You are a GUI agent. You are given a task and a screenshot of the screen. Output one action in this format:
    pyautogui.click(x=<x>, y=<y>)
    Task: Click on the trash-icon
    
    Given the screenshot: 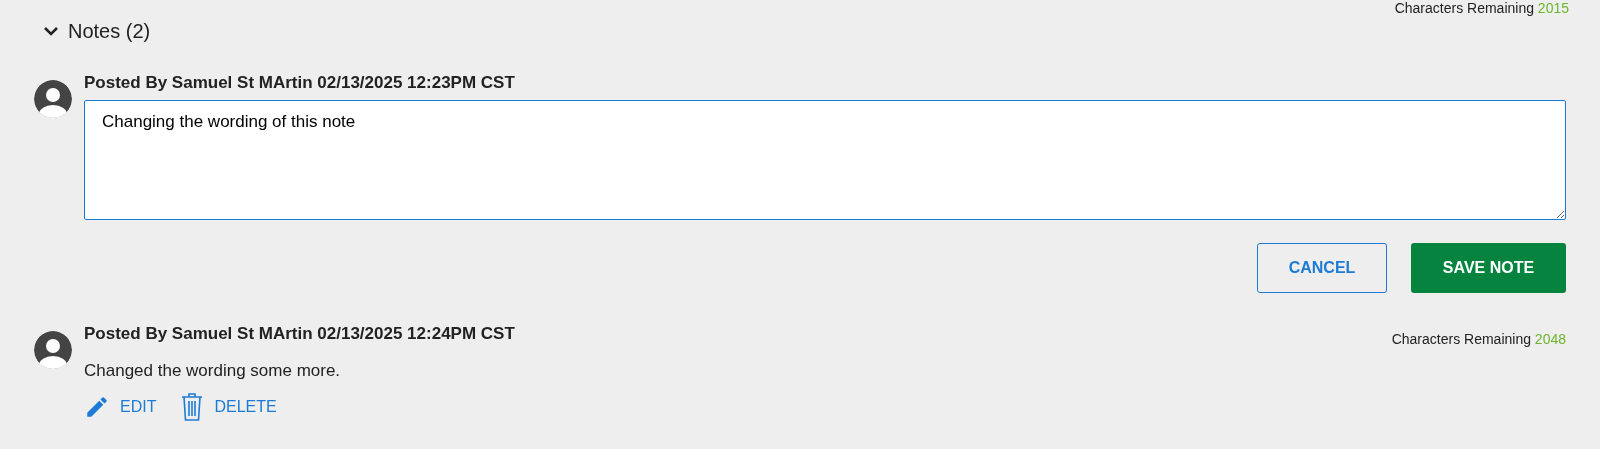 What is the action you would take?
    pyautogui.click(x=192, y=406)
    